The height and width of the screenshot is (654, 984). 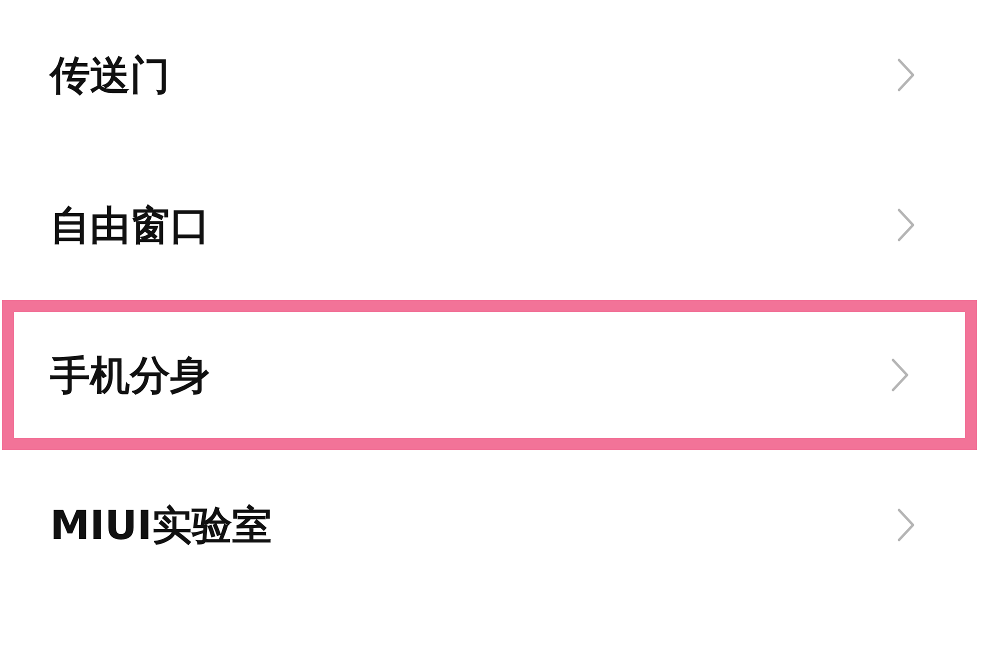 I want to click on item-label: MIUI实验室, so click(x=161, y=526).